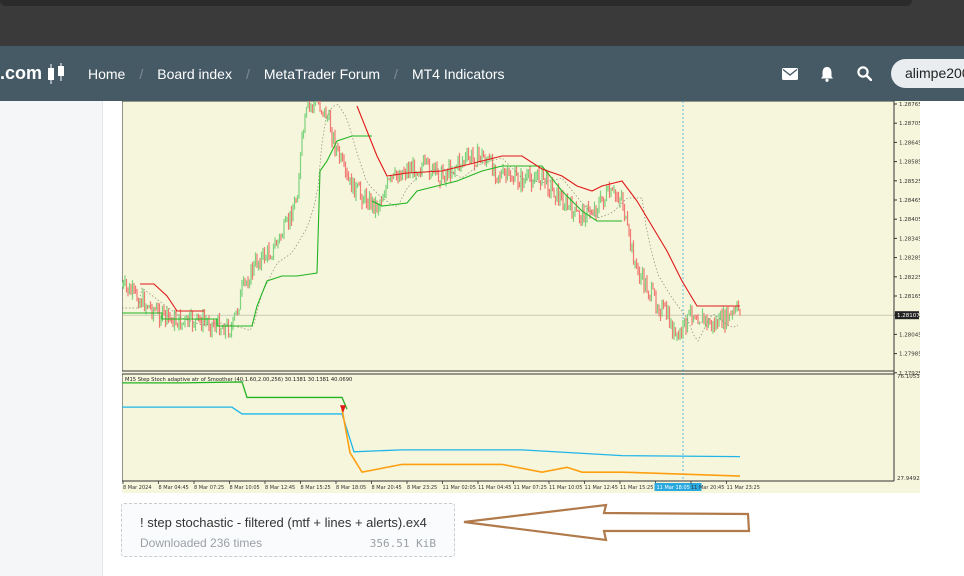  Describe the element at coordinates (673, 488) in the screenshot. I see `time-cursor-label: 11 Mar 18:05` at that location.